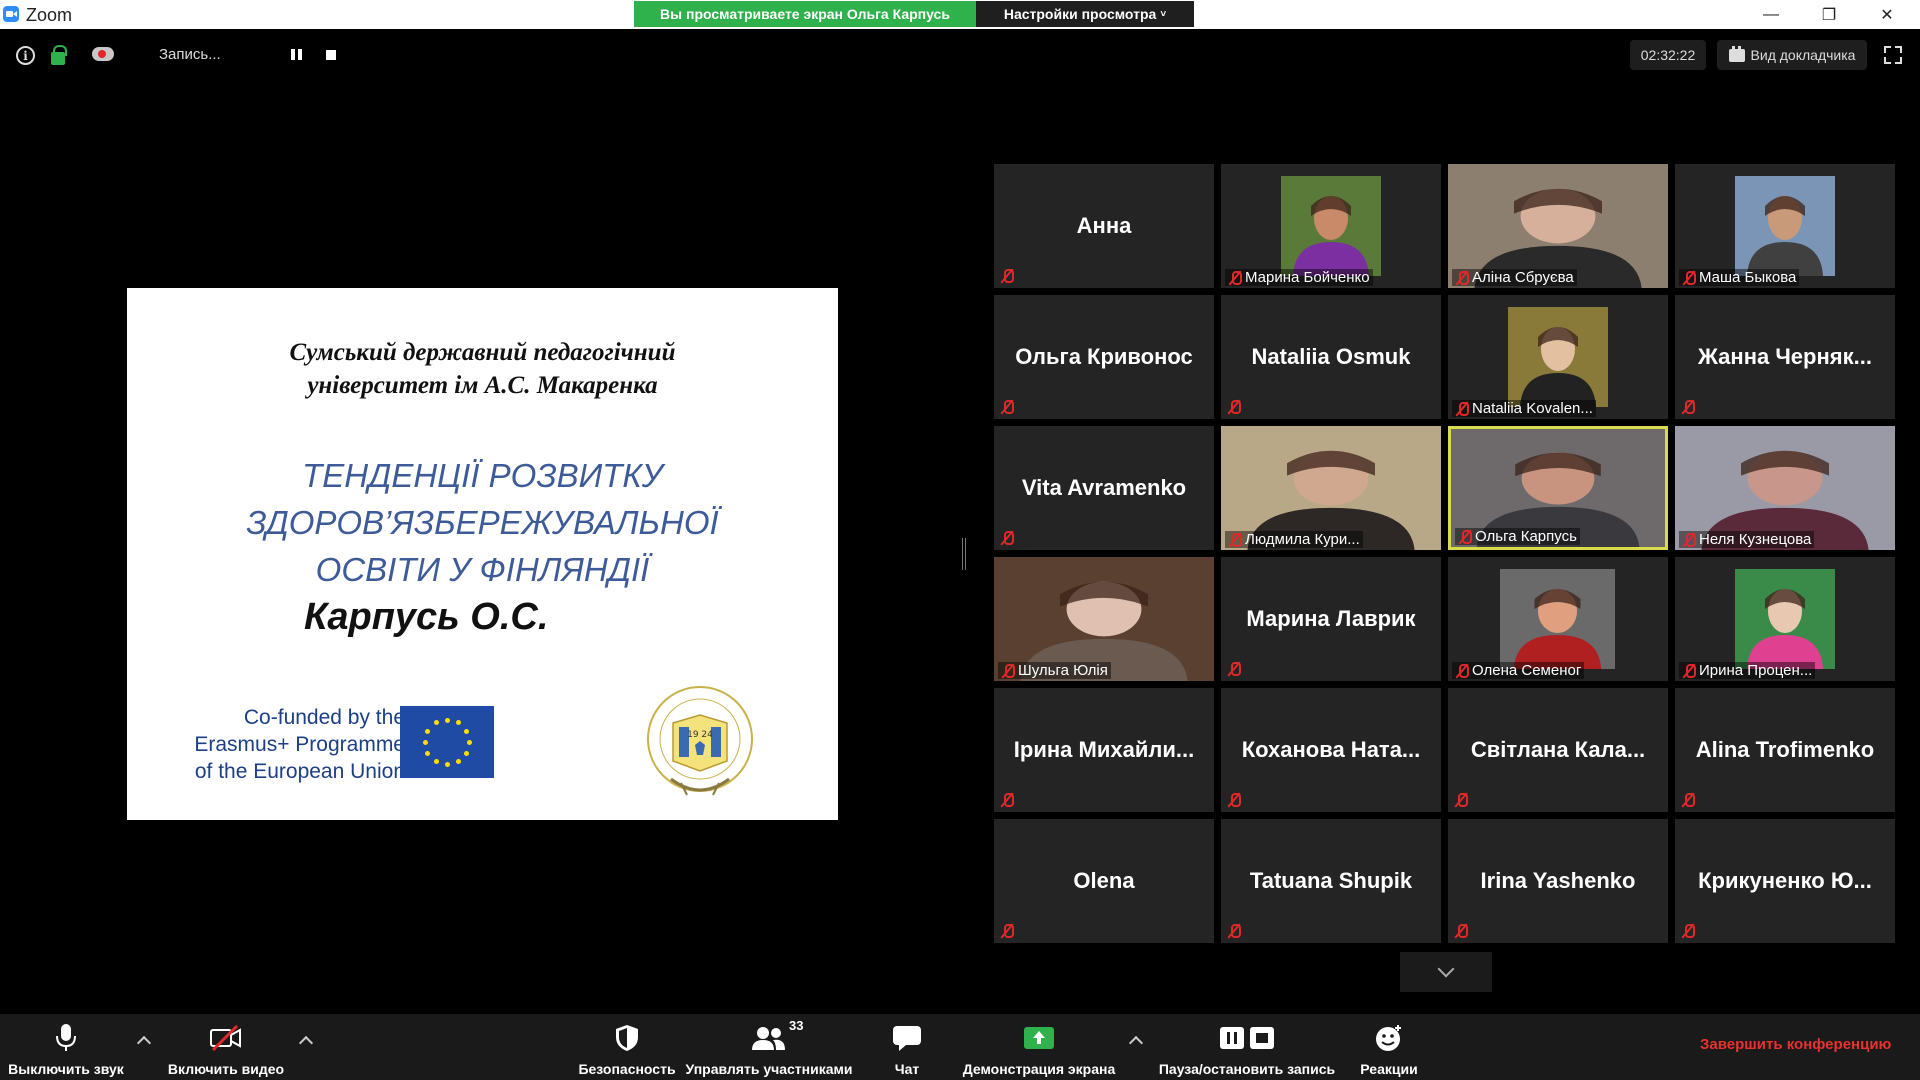  Describe the element at coordinates (805, 14) in the screenshot. I see `viewing-screen-label: Вы просматриваете экран Ольга Карпусь` at that location.